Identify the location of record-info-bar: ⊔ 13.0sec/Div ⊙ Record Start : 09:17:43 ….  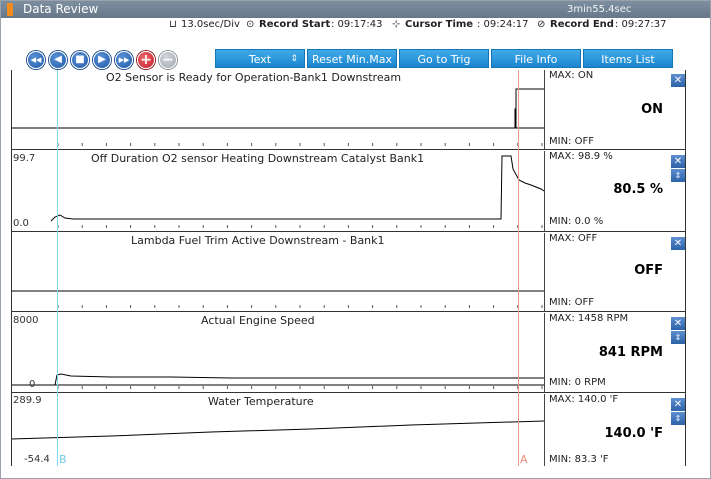
(355, 24).